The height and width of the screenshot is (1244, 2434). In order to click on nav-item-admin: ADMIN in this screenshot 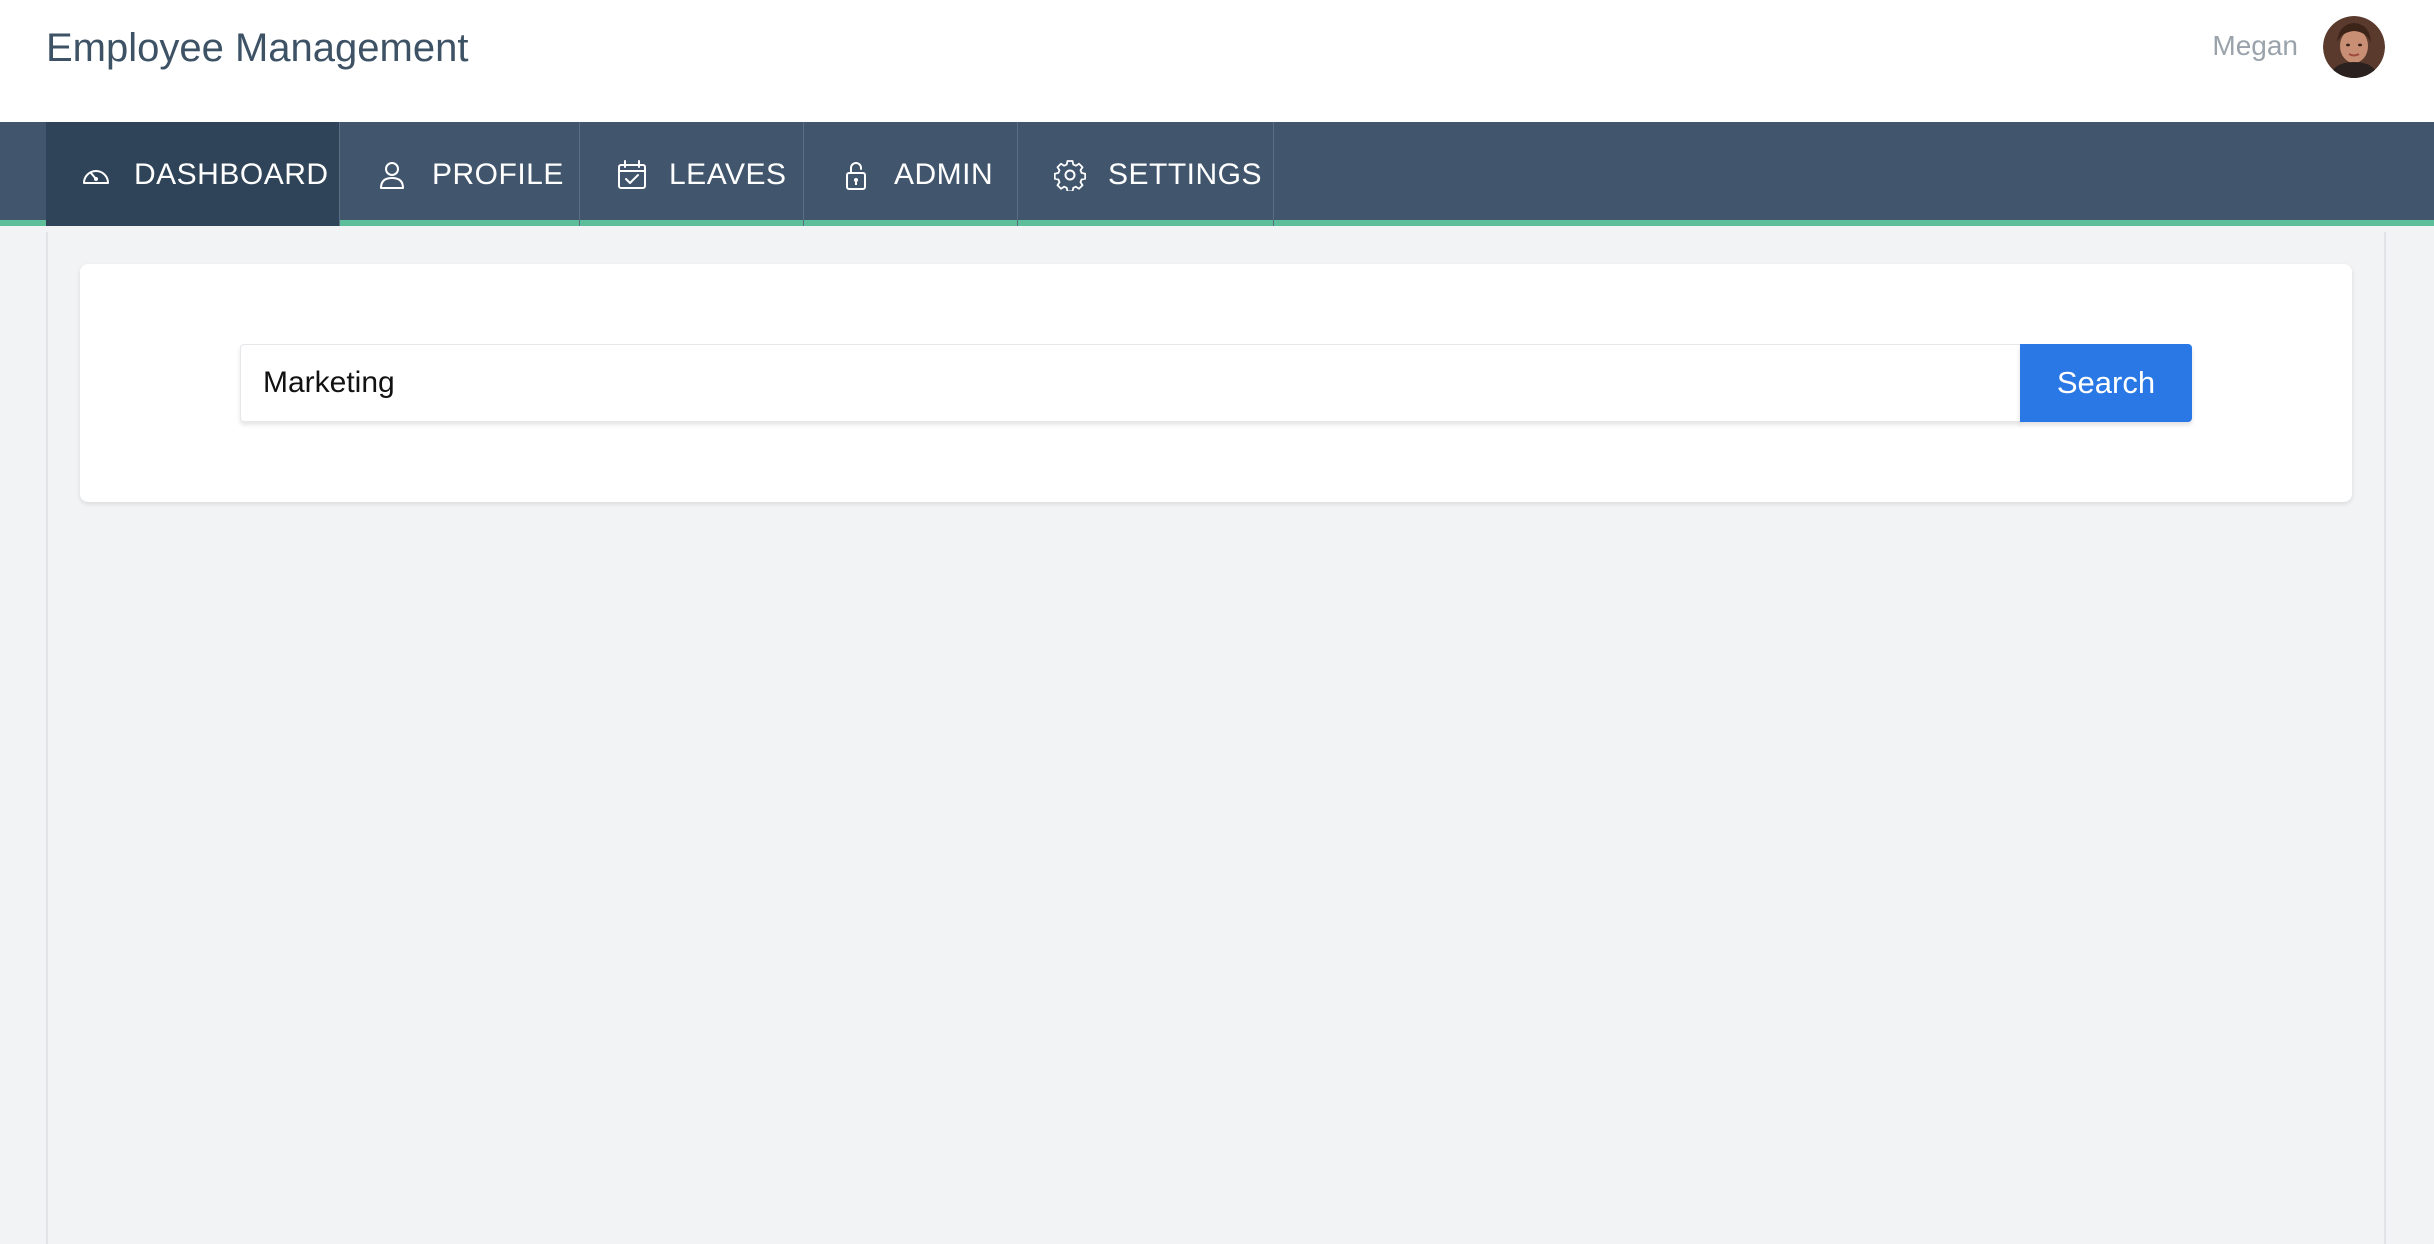, I will do `click(911, 174)`.